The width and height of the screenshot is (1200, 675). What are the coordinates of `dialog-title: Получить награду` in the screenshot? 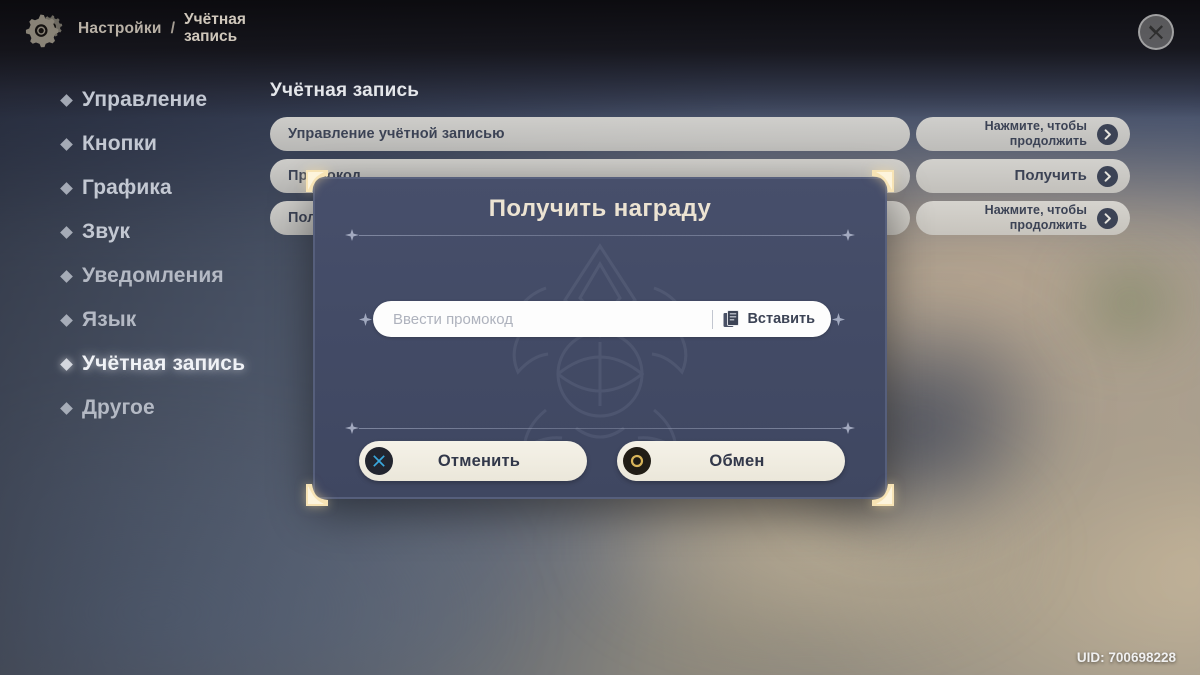 It's located at (600, 208).